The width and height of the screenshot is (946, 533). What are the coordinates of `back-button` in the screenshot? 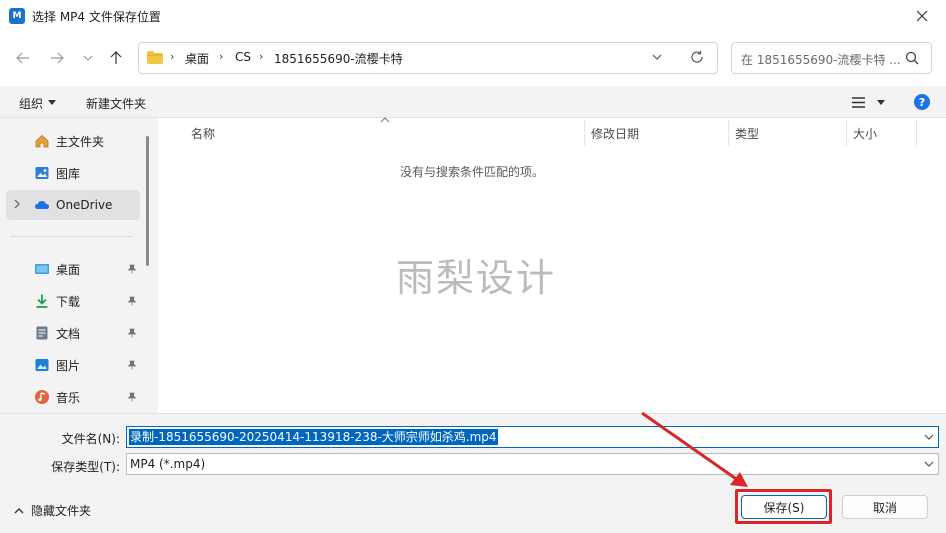 It's located at (23, 58).